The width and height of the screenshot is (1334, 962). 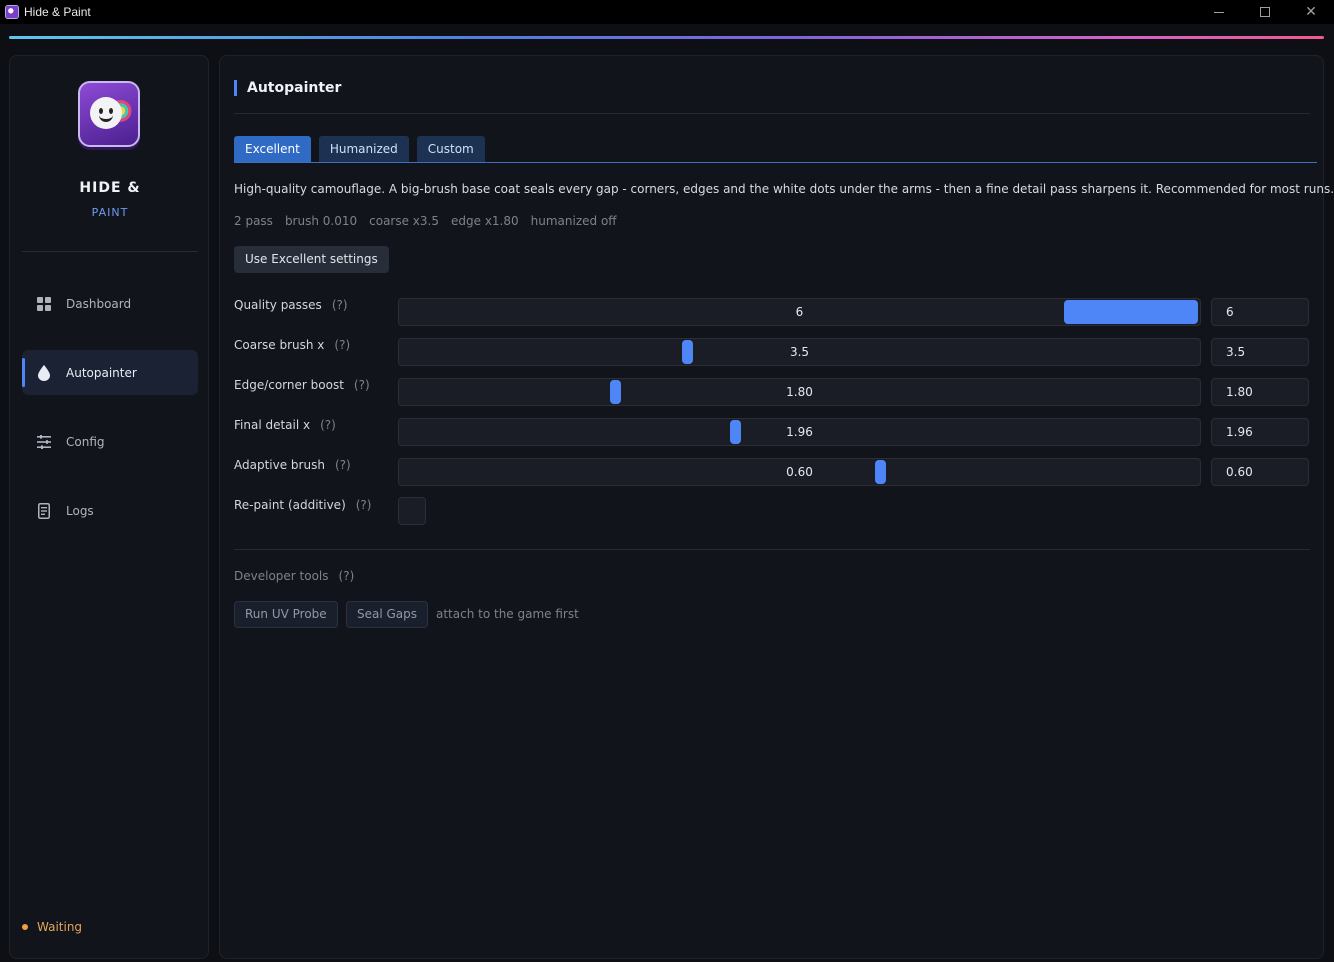 I want to click on setting-label: Quality passes, so click(x=278, y=305).